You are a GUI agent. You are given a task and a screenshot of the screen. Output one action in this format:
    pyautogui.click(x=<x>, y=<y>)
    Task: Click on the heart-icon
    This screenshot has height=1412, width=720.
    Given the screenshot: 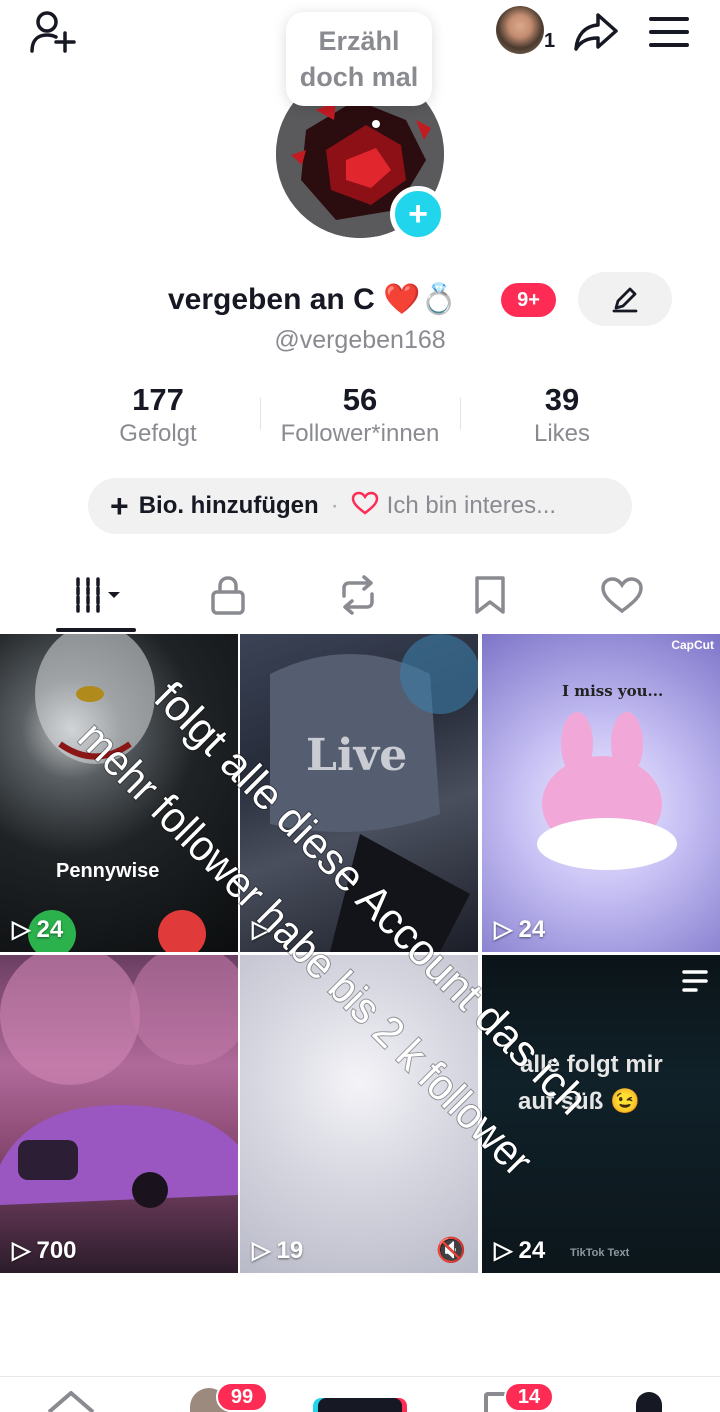 What is the action you would take?
    pyautogui.click(x=622, y=595)
    